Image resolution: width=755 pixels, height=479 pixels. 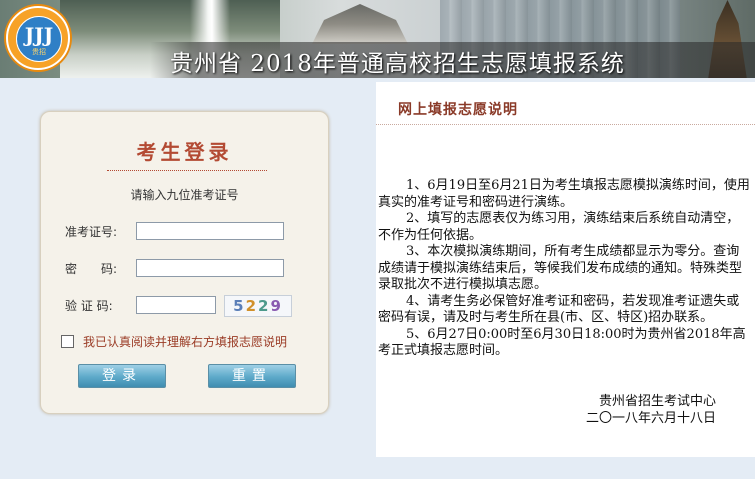 I want to click on exam-id-label: 准考证号:, so click(x=91, y=232).